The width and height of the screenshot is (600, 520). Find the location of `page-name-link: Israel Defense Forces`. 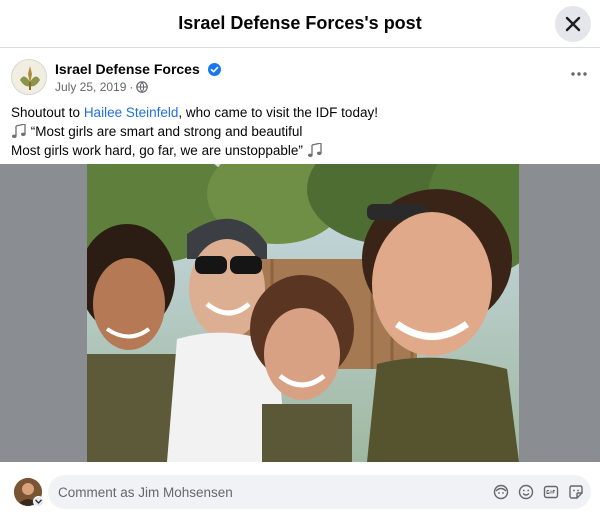

page-name-link: Israel Defense Forces is located at coordinates (138, 69).